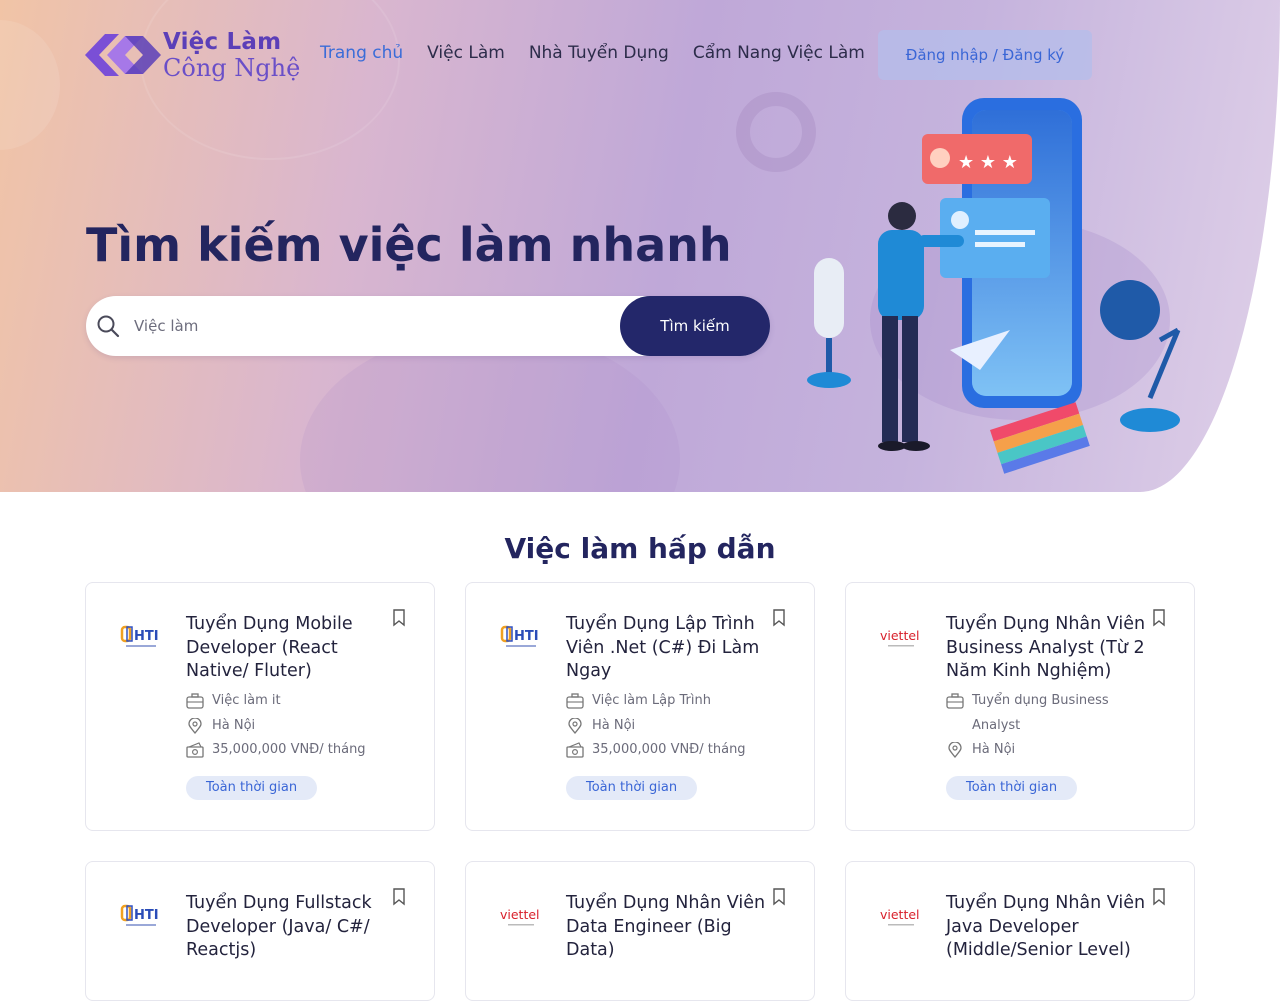 The width and height of the screenshot is (1280, 1001). I want to click on search-icon, so click(108, 326).